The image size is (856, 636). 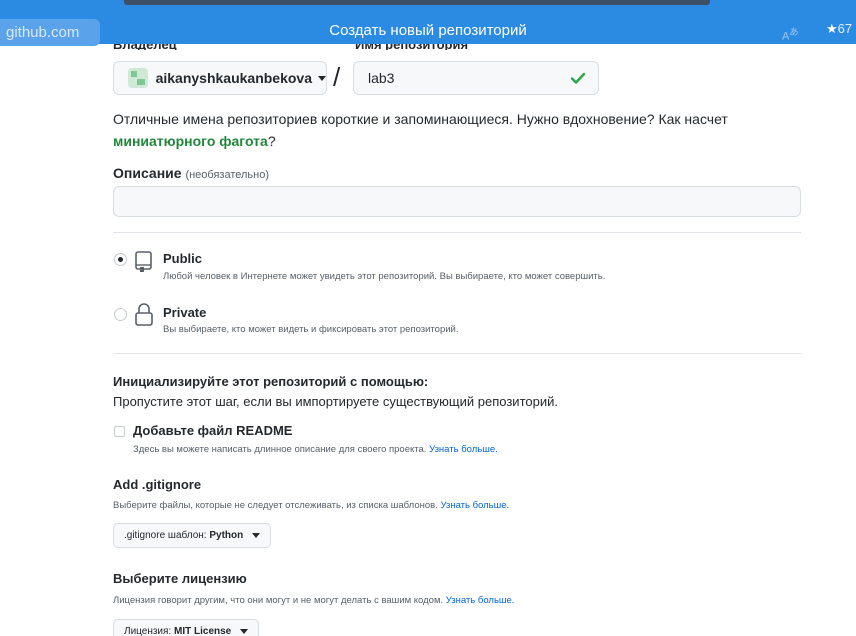 I want to click on public-title: Public, so click(x=183, y=258).